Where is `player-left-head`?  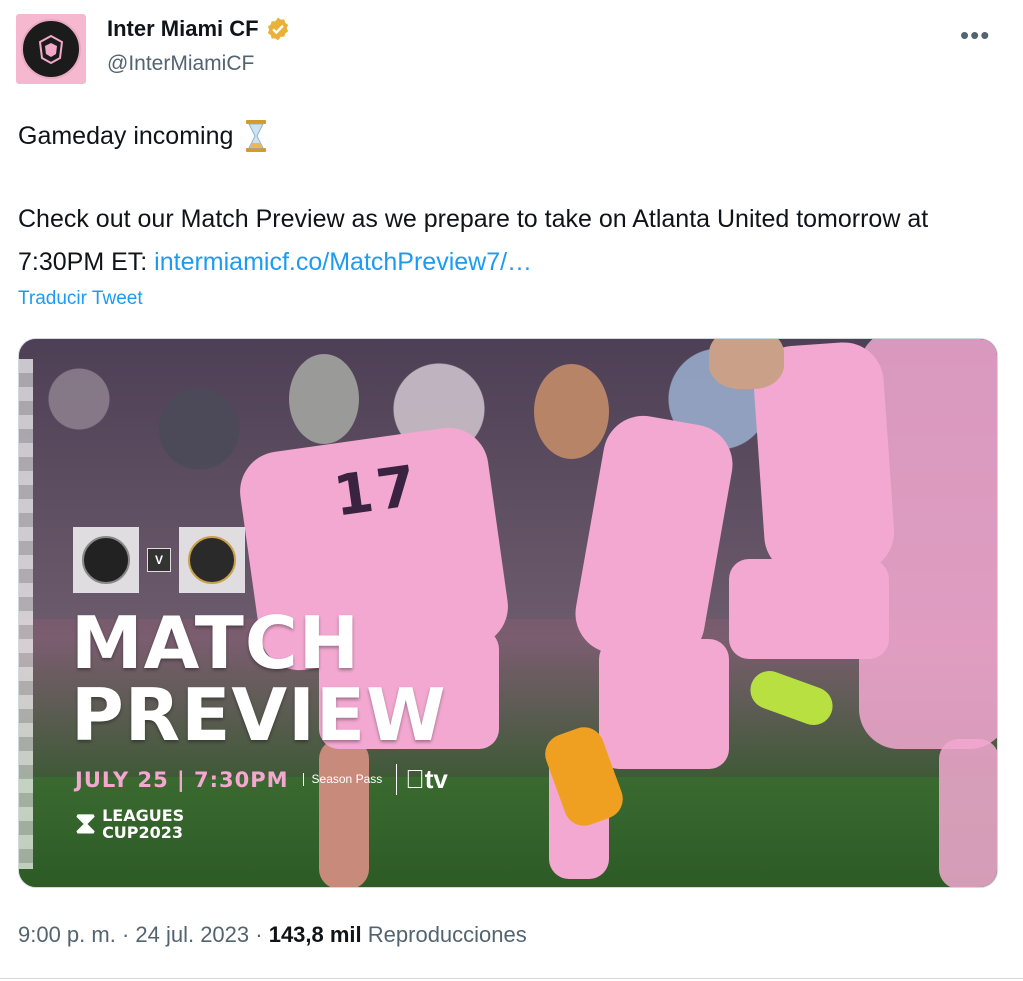
player-left-head is located at coordinates (324, 399).